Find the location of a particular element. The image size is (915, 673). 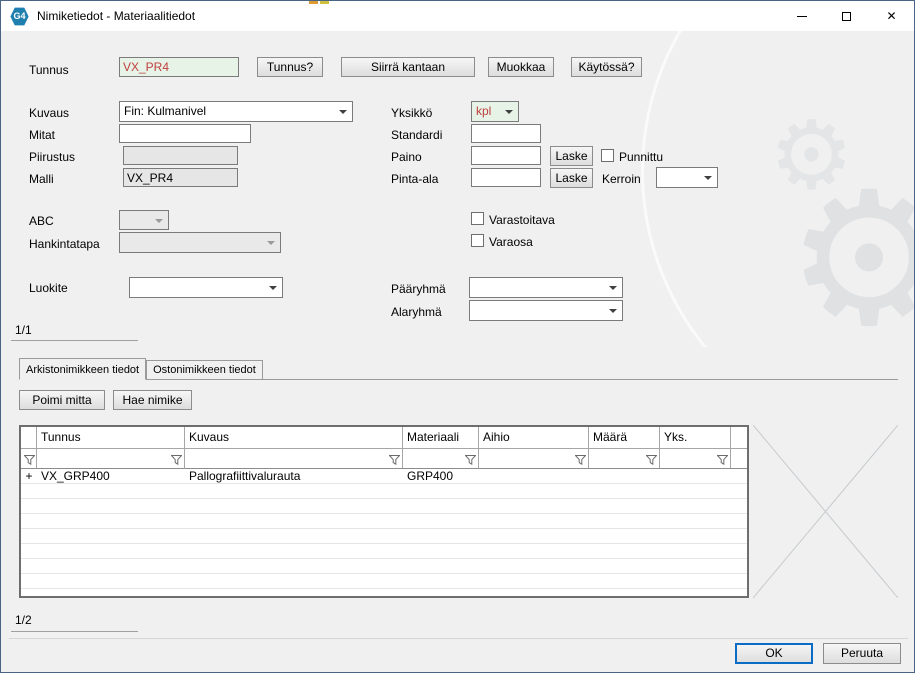

kuvaus-label: Kuvaus is located at coordinates (49, 113).